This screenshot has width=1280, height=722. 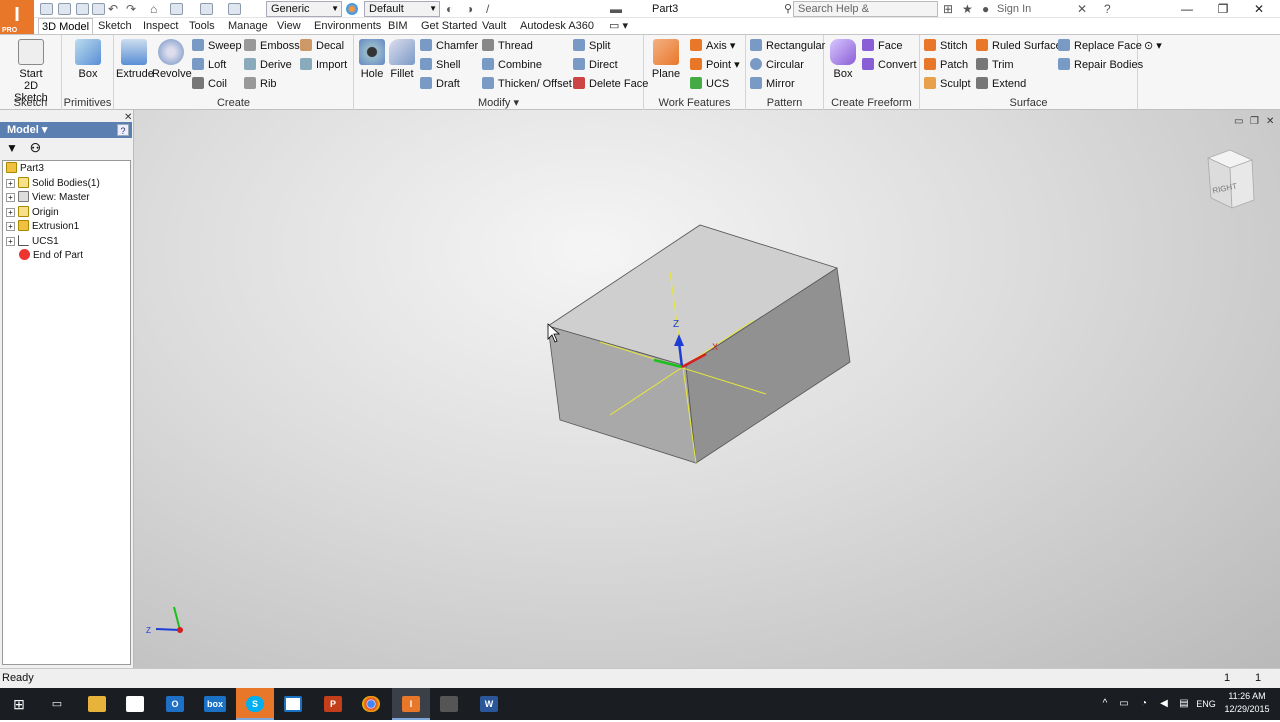 What do you see at coordinates (372, 59) in the screenshot?
I see `hole-button: Hole` at bounding box center [372, 59].